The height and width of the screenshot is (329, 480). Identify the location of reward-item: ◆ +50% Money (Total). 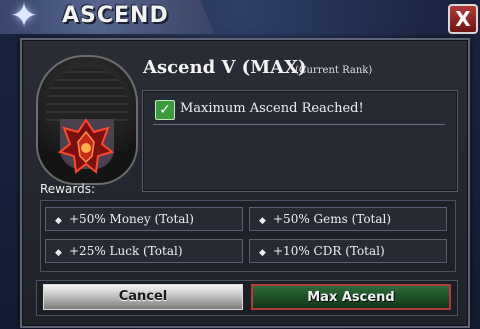
(144, 219).